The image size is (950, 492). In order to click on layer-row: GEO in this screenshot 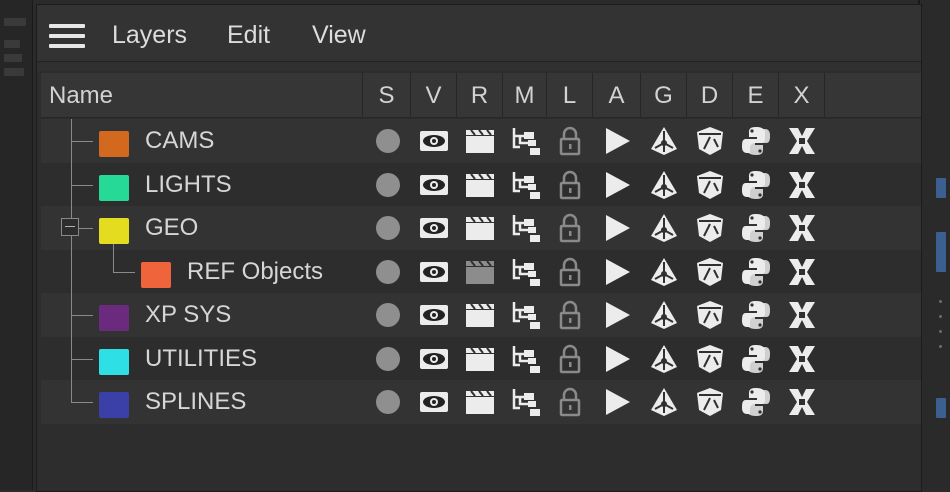, I will do `click(481, 228)`.